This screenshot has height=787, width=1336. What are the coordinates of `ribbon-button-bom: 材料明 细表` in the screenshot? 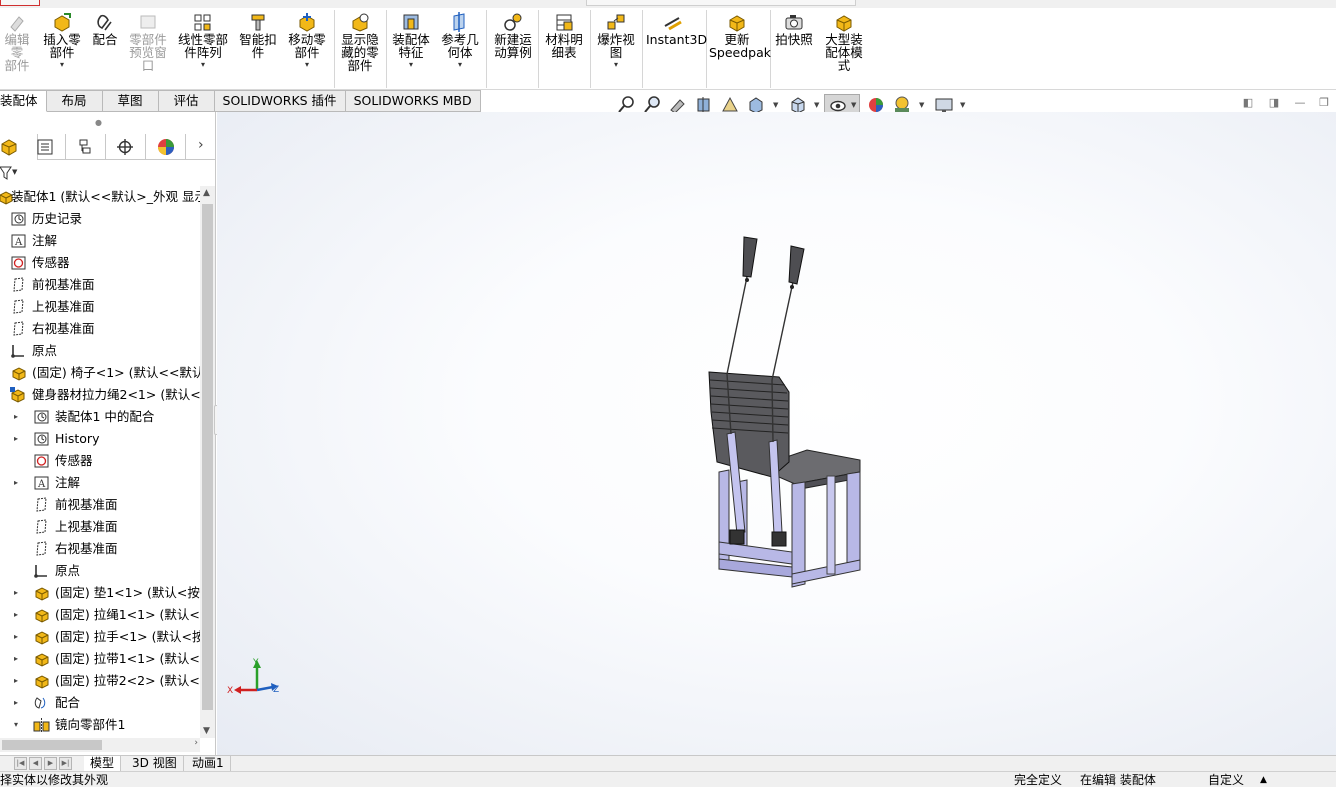 It's located at (564, 51).